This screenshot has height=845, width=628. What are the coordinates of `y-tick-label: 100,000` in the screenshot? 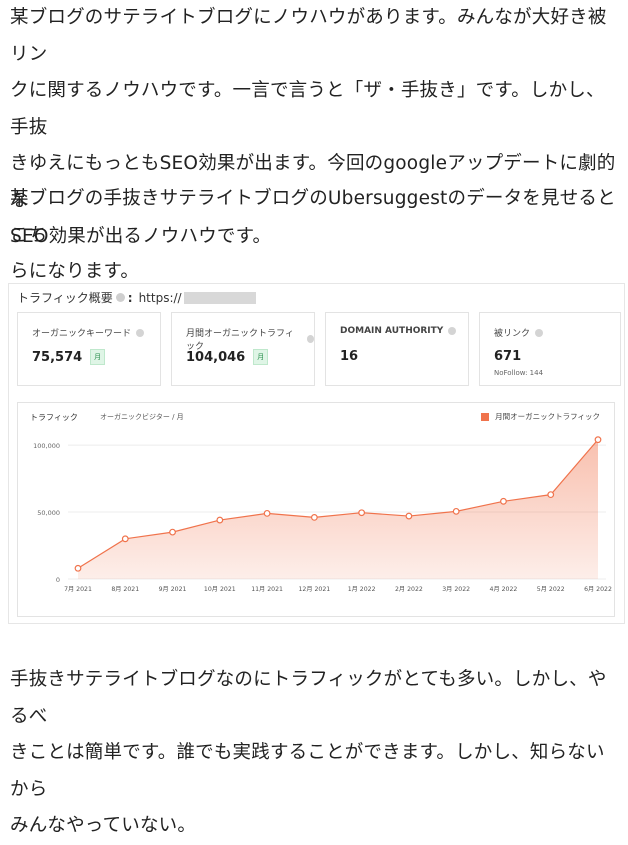 It's located at (46, 446).